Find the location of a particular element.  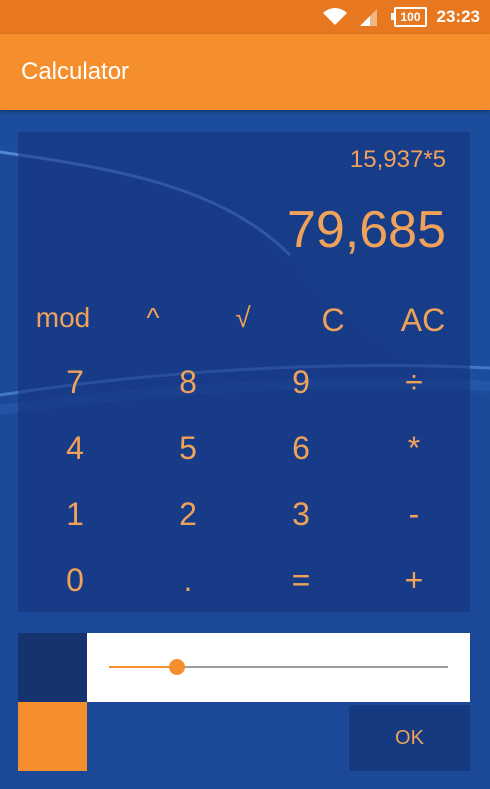

key-minus: - is located at coordinates (414, 514).